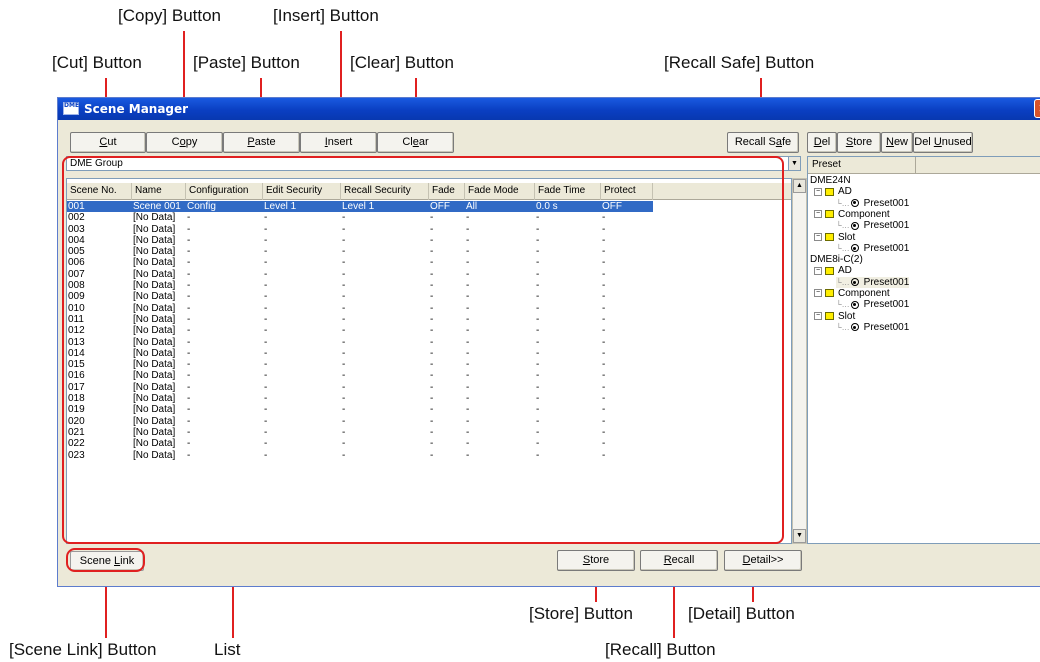 This screenshot has width=1040, height=662. What do you see at coordinates (943, 142) in the screenshot?
I see `preset-del-unused-button: Del Unused` at bounding box center [943, 142].